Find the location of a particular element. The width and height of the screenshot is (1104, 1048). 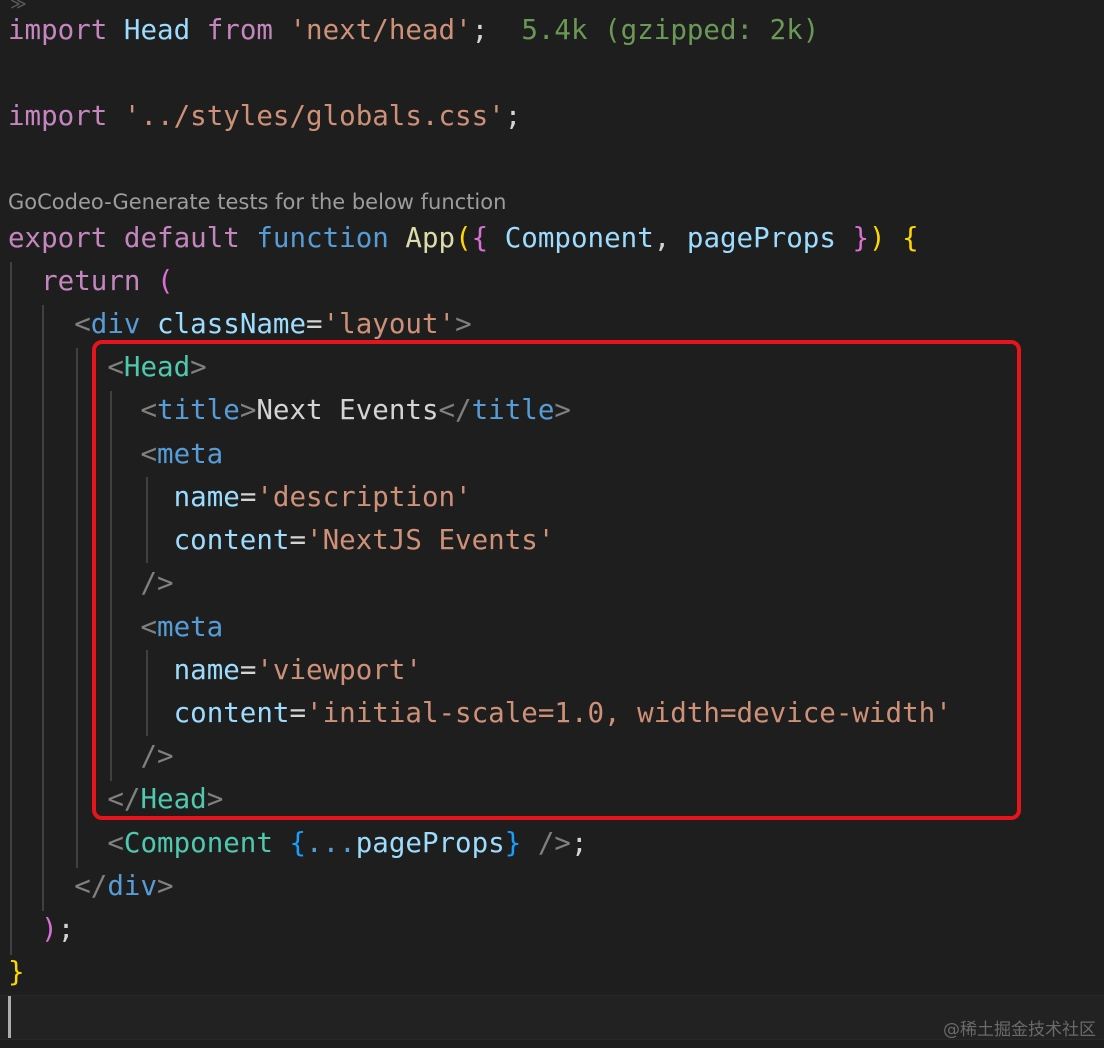

string-literal: '../styles/globals.css' is located at coordinates (314, 116).